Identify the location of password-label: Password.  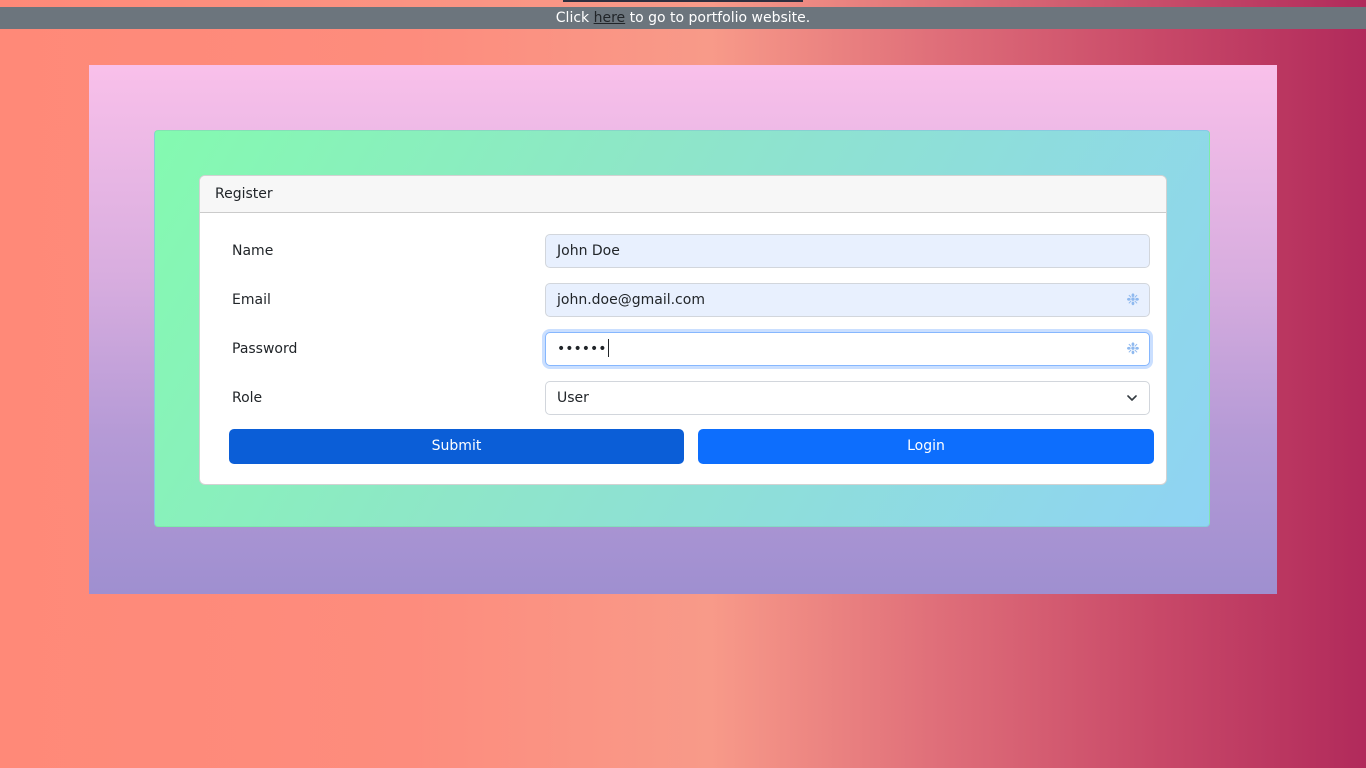
(265, 349).